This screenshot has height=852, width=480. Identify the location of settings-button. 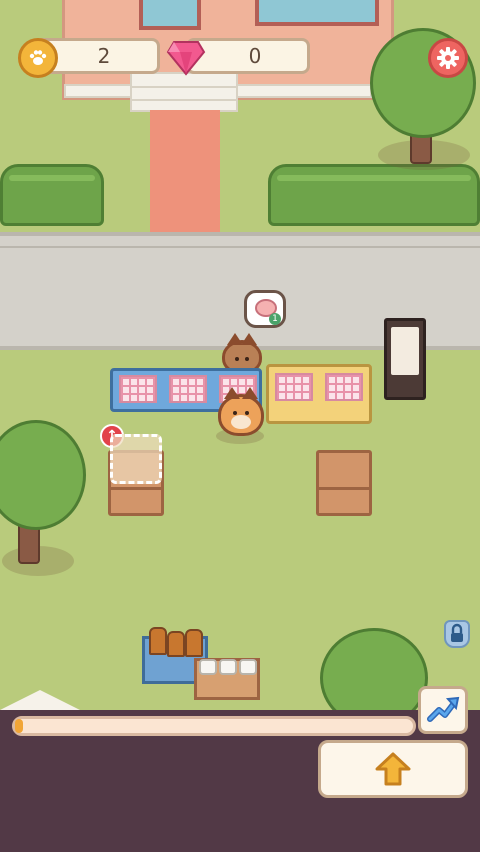
(448, 58).